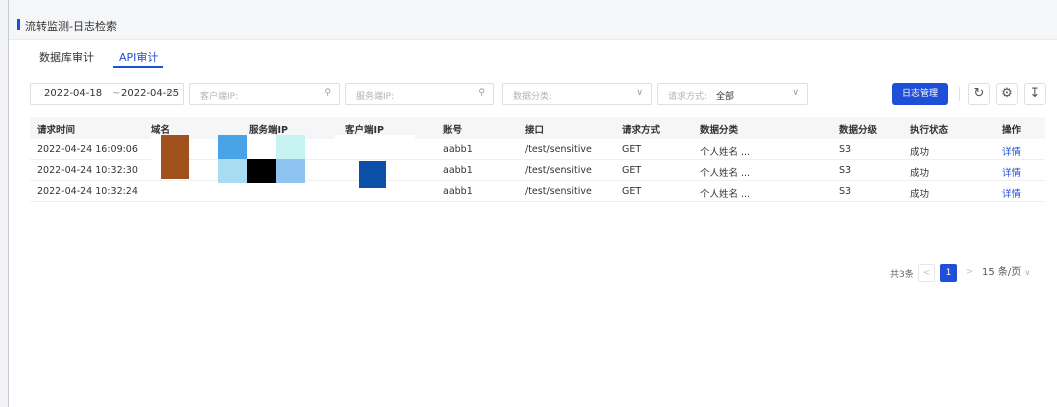 Image resolution: width=1057 pixels, height=407 pixels. What do you see at coordinates (725, 97) in the screenshot?
I see `method-value: 全部` at bounding box center [725, 97].